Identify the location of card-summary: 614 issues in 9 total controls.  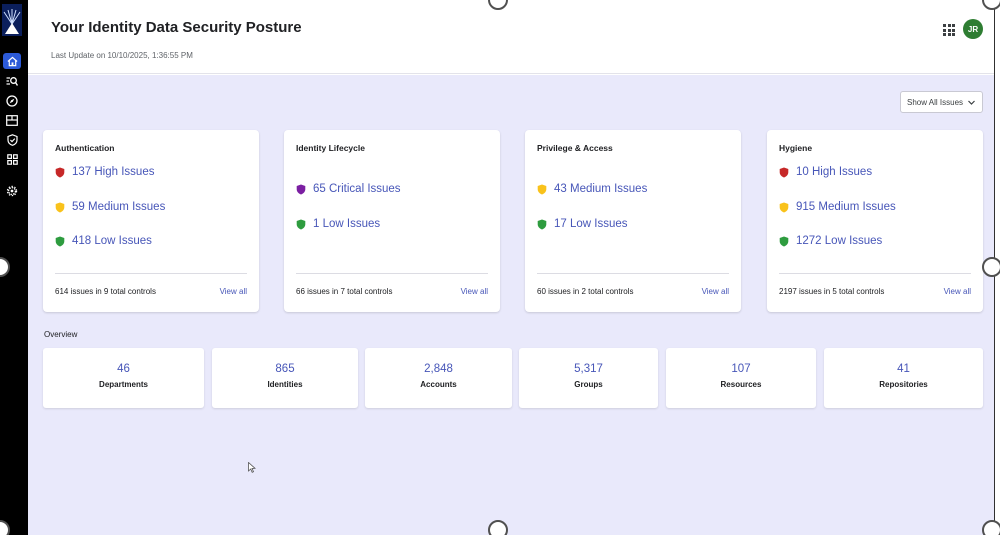
(105, 291).